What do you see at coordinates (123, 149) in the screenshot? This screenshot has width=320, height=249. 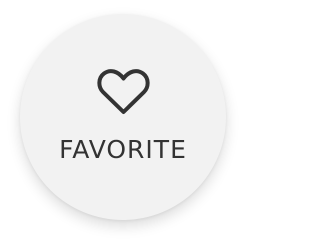 I see `favorite-label: FAVORITE` at bounding box center [123, 149].